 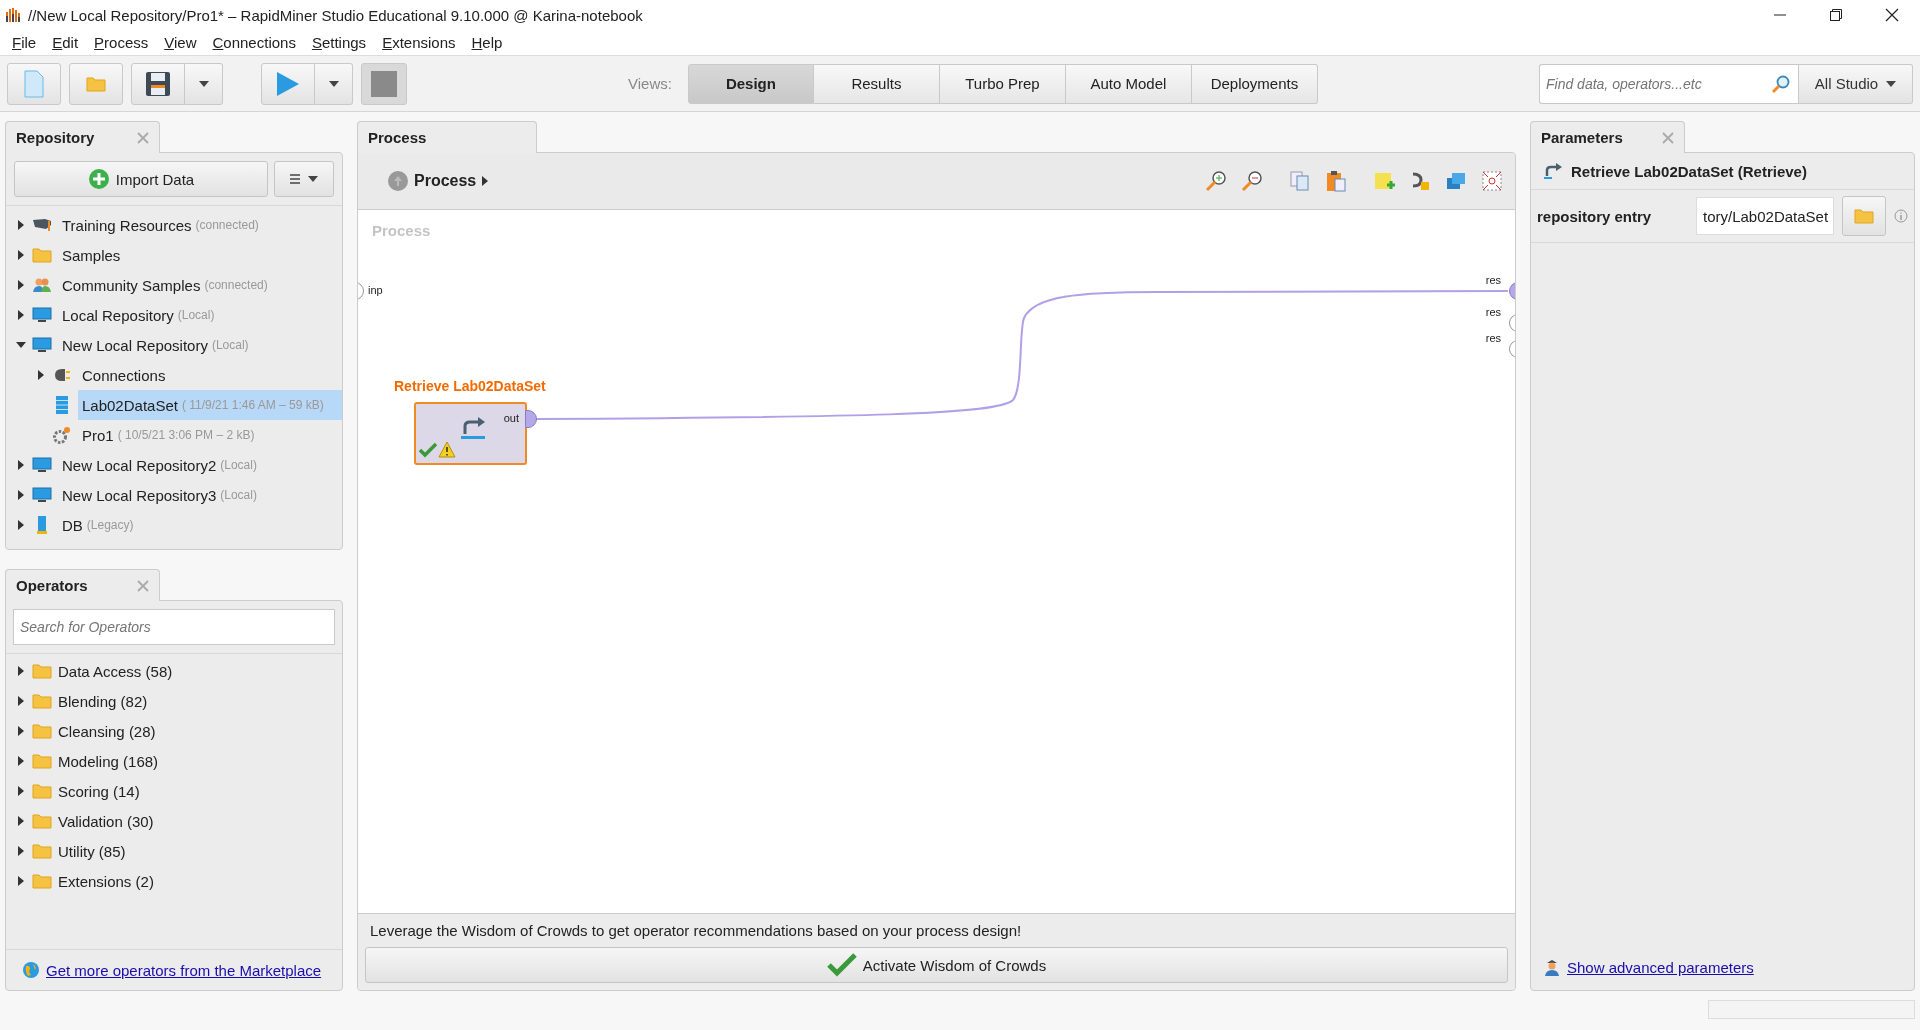 What do you see at coordinates (254, 42) in the screenshot?
I see `menu-item: Connections` at bounding box center [254, 42].